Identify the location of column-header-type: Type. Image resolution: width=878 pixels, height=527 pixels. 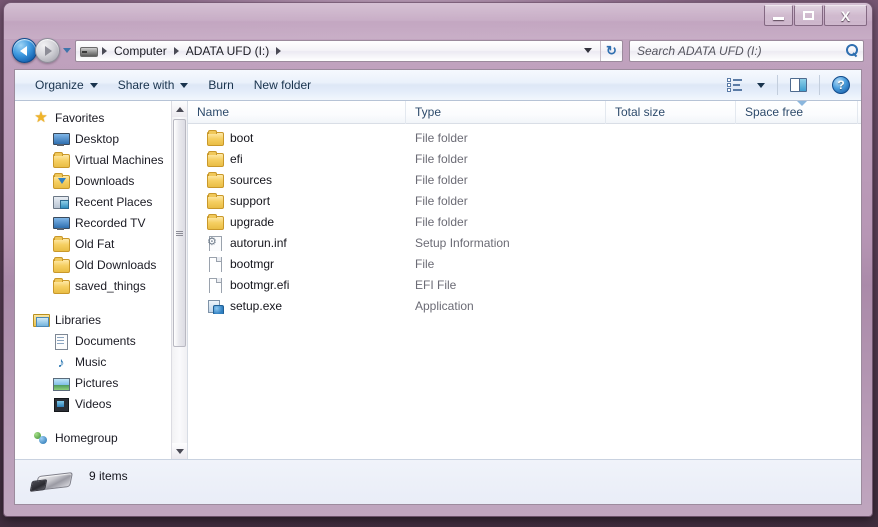
(506, 112).